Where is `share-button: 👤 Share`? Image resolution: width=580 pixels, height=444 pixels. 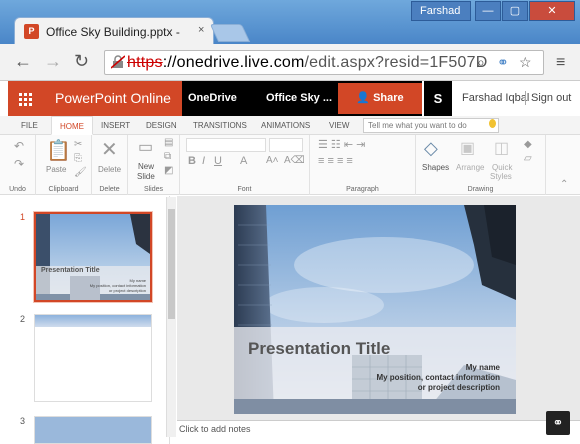
share-button: 👤 Share is located at coordinates (380, 98).